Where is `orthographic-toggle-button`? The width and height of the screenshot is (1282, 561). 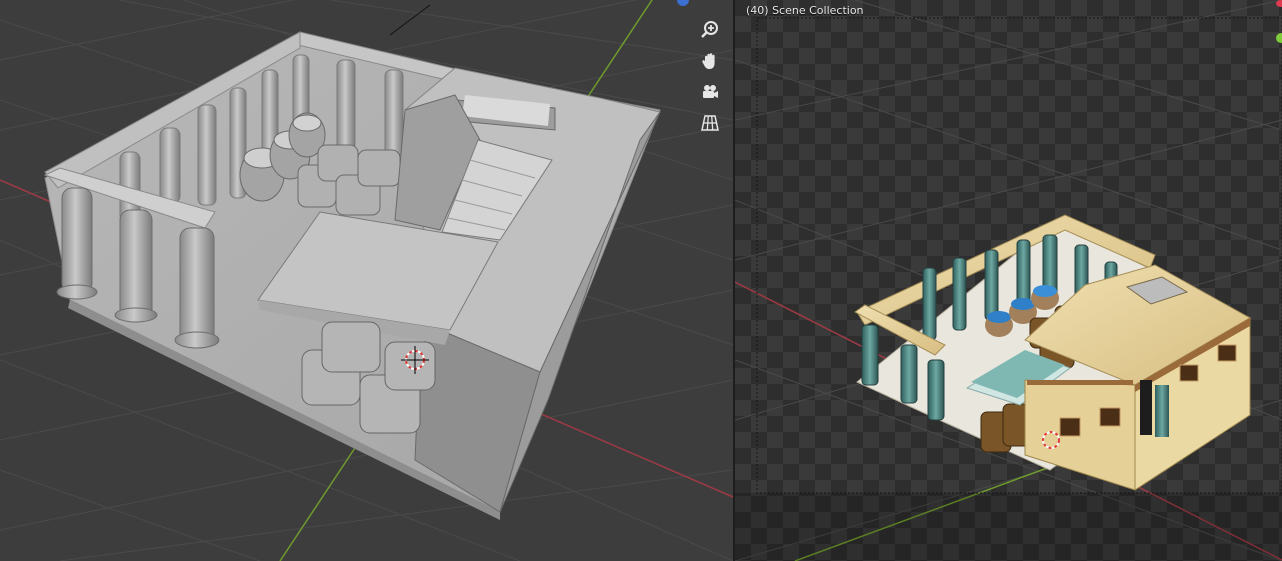 orthographic-toggle-button is located at coordinates (710, 123).